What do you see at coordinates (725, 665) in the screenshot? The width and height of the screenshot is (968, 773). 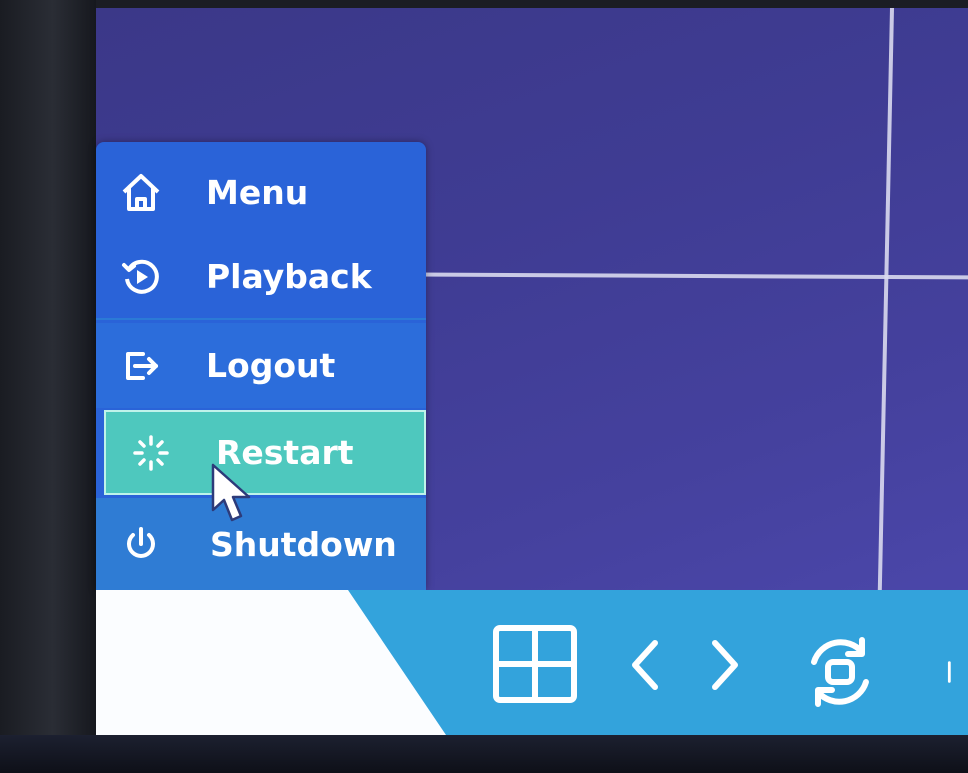 I see `next-icon` at bounding box center [725, 665].